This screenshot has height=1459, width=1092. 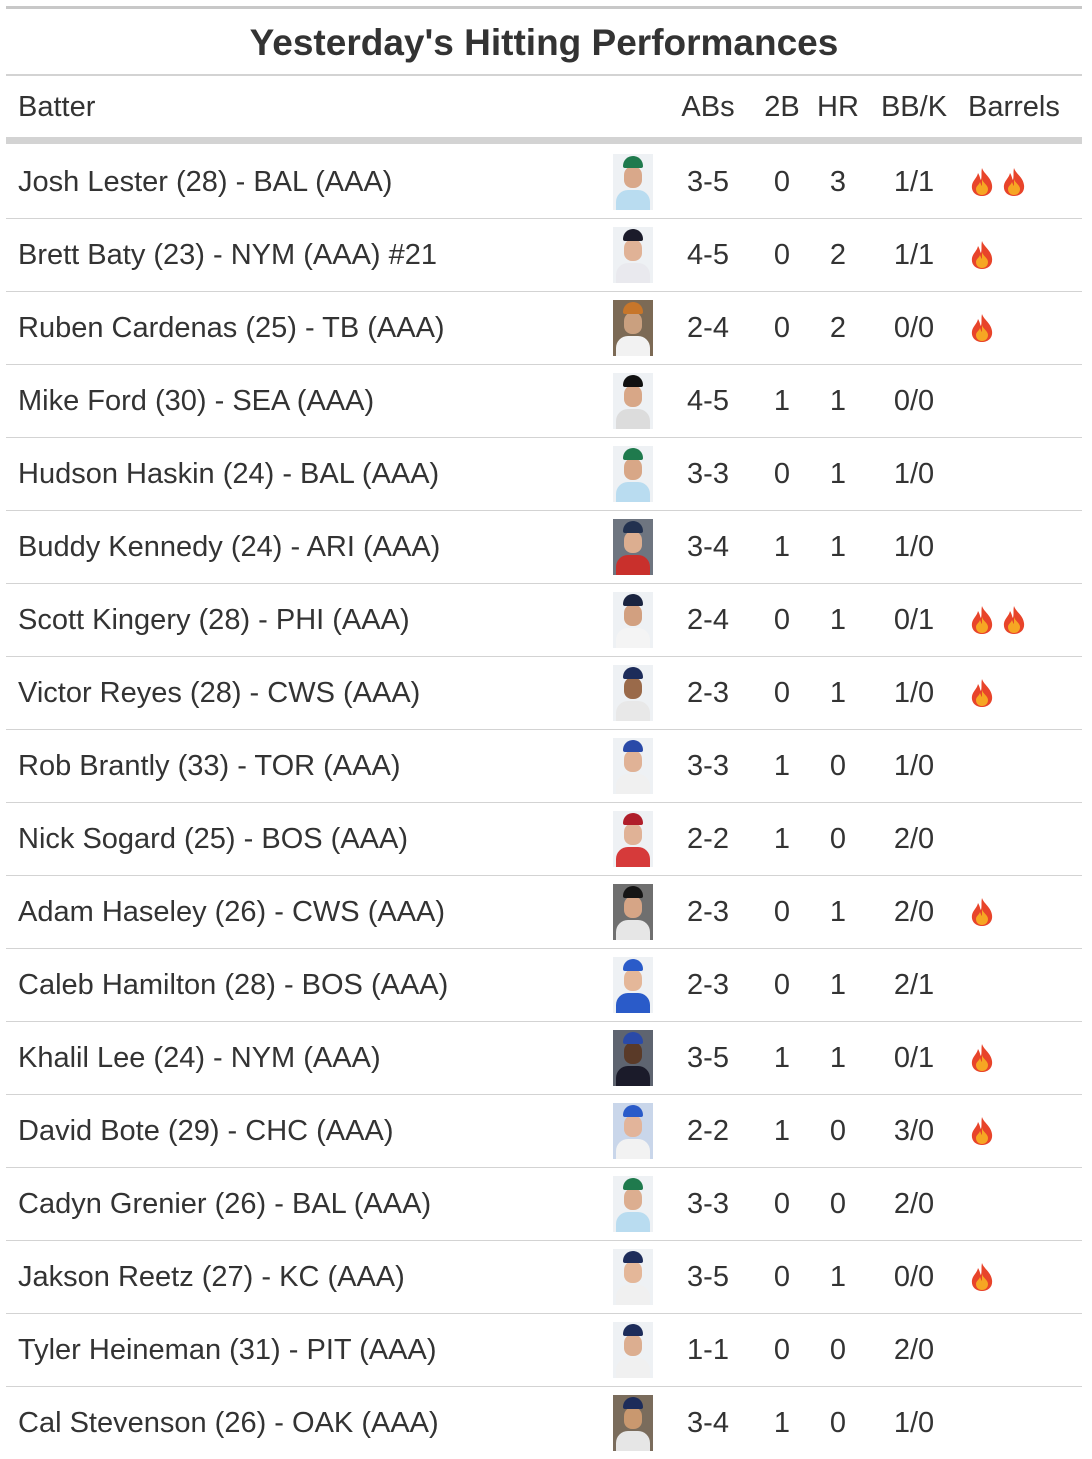 I want to click on table-row: Mike Ford (30) - SEA (AAA) 4-5 1 1 0/0, so click(x=544, y=401).